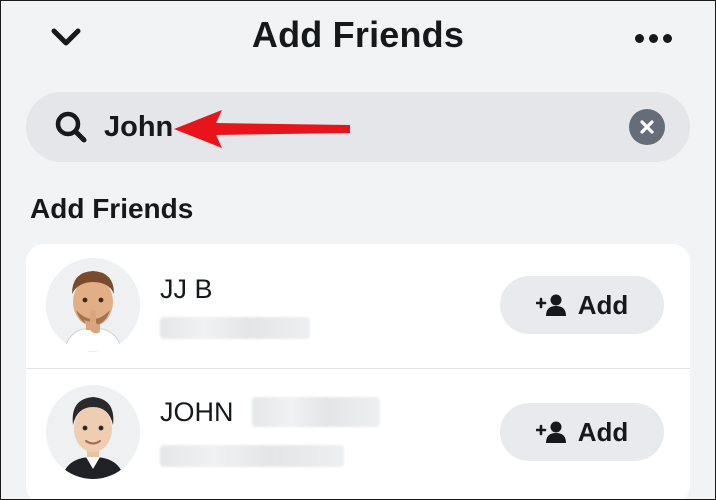  What do you see at coordinates (262, 129) in the screenshot?
I see `red-arrow-annotation` at bounding box center [262, 129].